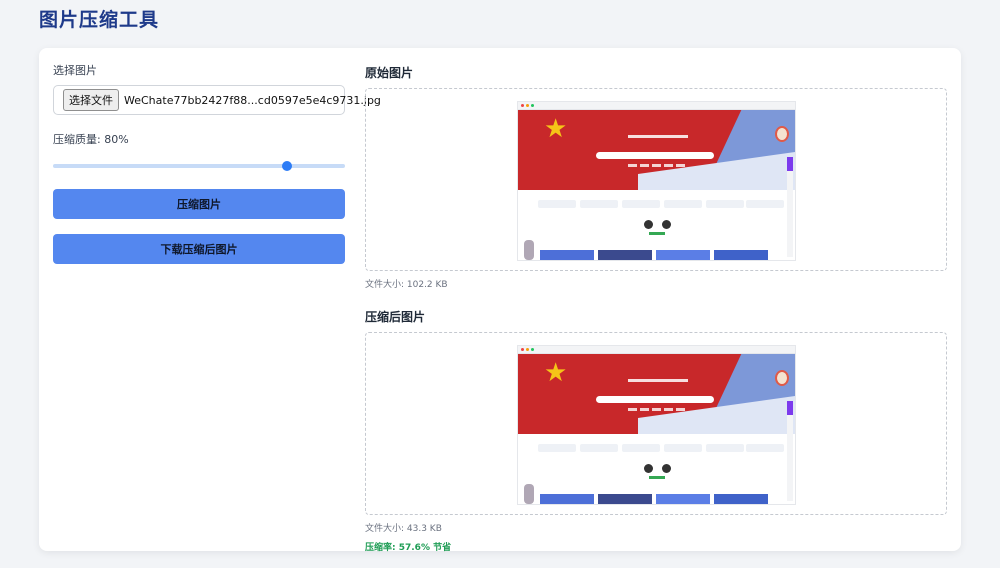 This screenshot has width=1000, height=568. I want to click on selected-file-name: WeChate77bb2427f88...cd0597e5e4c9731.jpg, so click(252, 100).